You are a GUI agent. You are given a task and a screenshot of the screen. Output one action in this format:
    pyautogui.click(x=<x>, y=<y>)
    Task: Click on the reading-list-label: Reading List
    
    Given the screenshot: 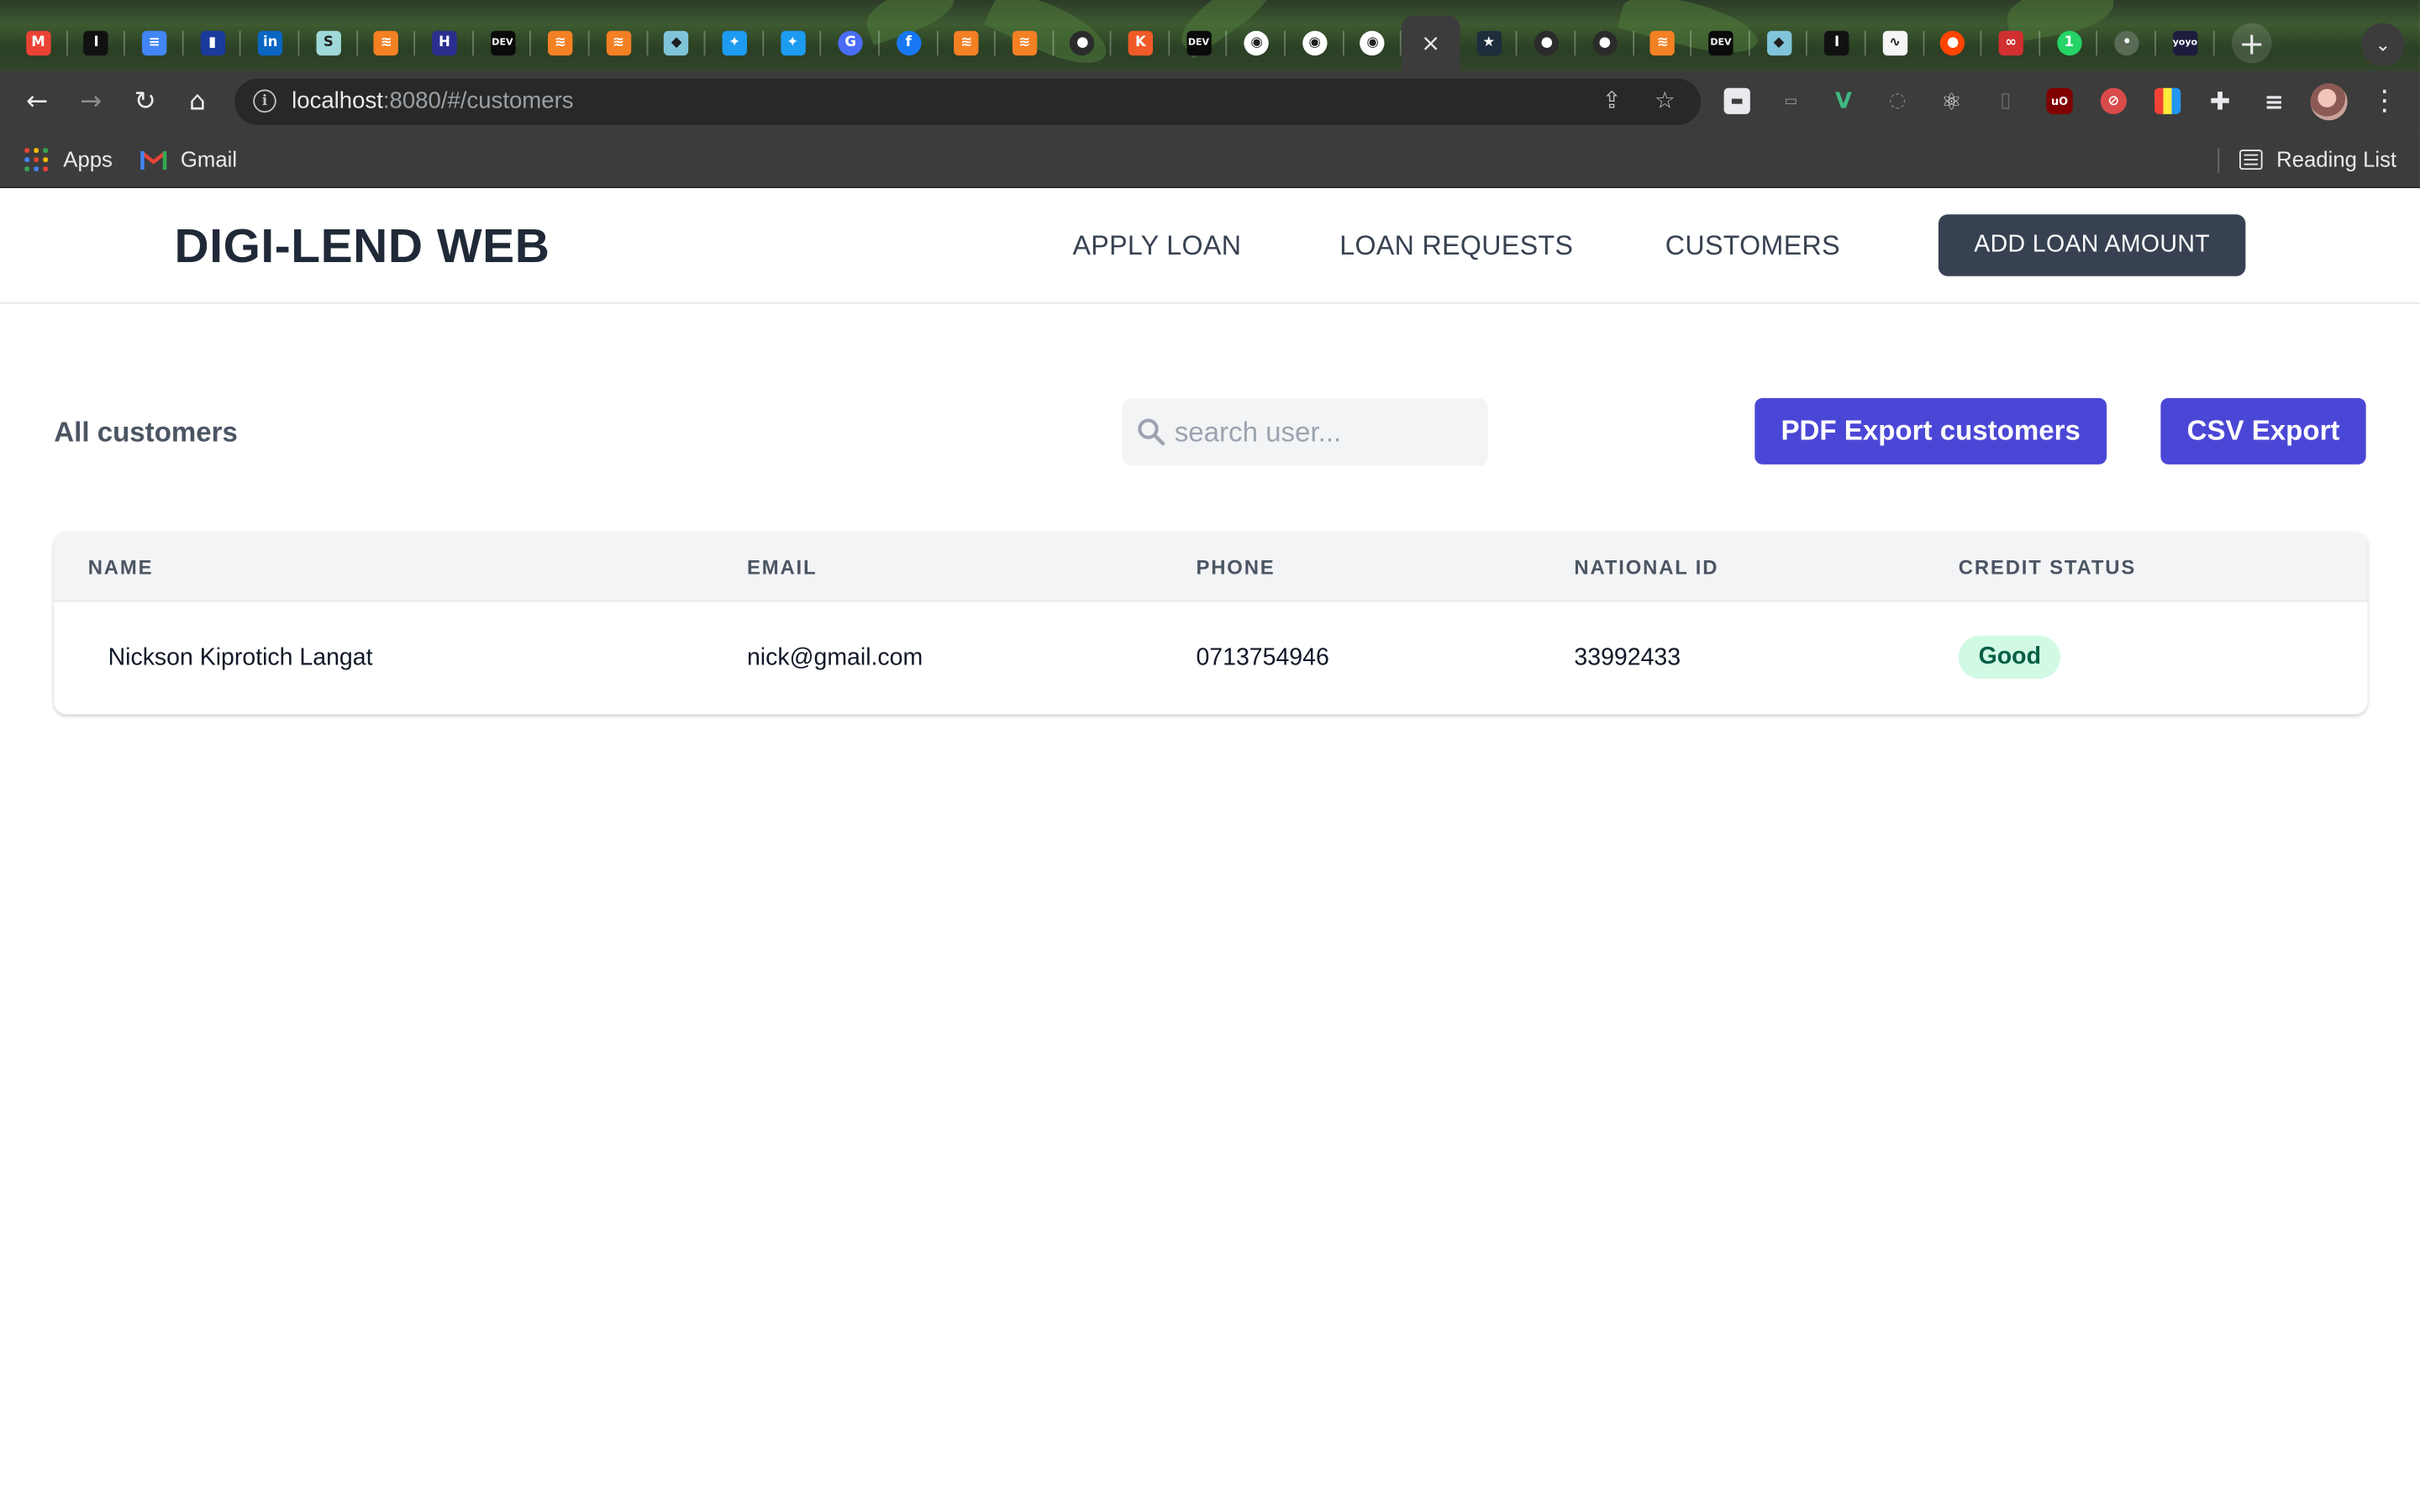 What is the action you would take?
    pyautogui.click(x=2336, y=158)
    